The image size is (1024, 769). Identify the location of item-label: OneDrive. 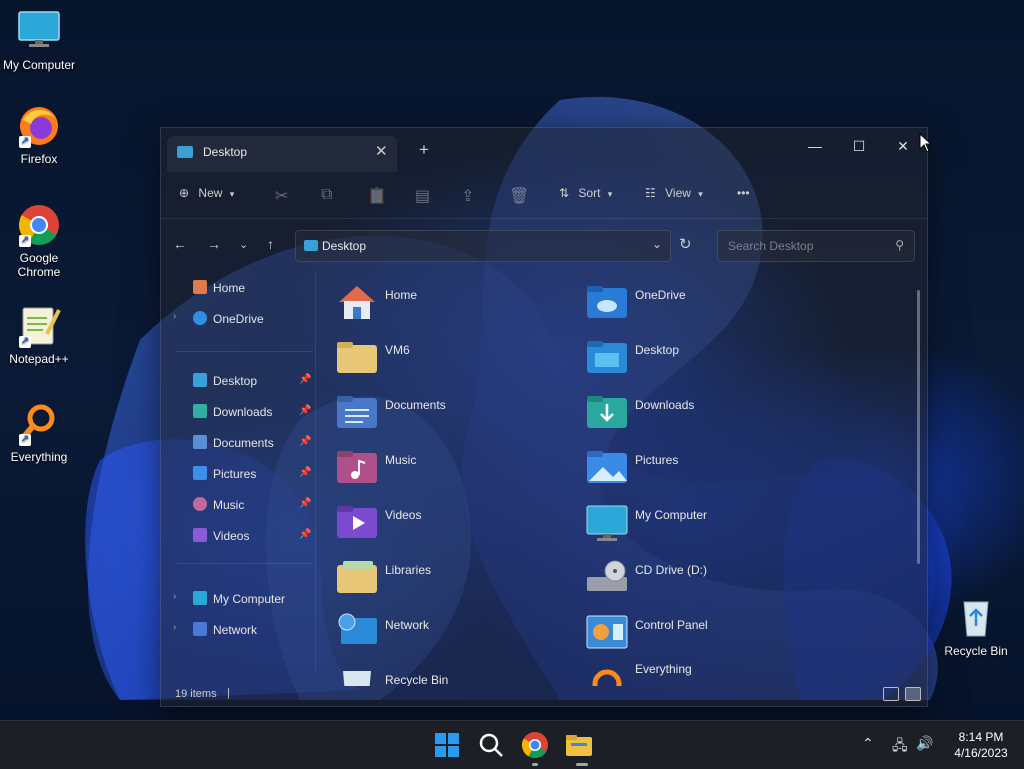
(660, 295).